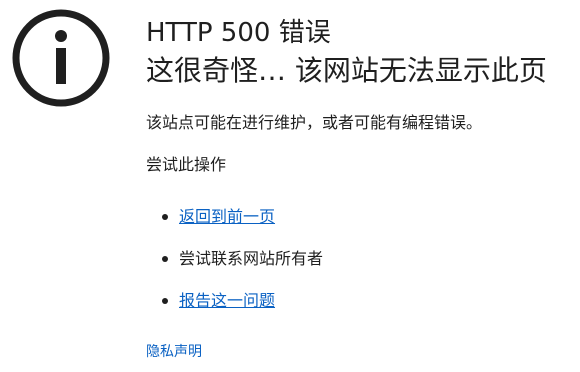  I want to click on suggestion-list: 返回到前一页 尝试联系网站所有者 报告这一问题, so click(234, 259).